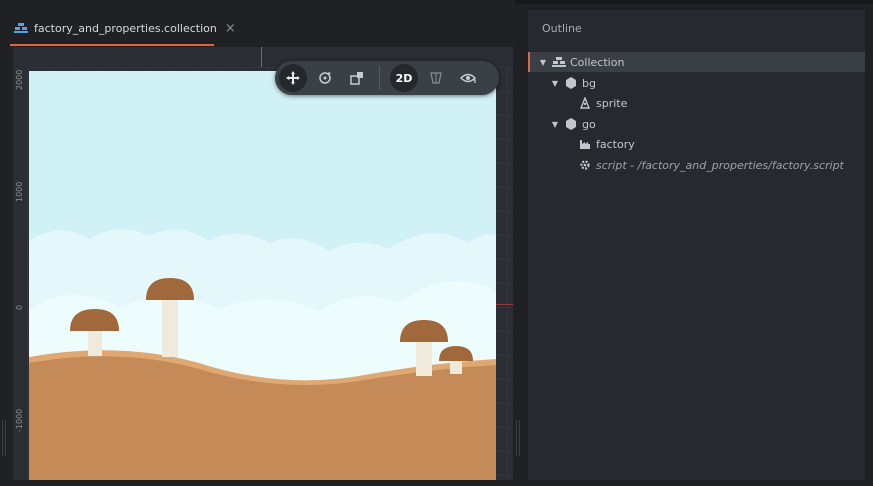 This screenshot has width=873, height=486. I want to click on mode-2d-button: 2D, so click(404, 78).